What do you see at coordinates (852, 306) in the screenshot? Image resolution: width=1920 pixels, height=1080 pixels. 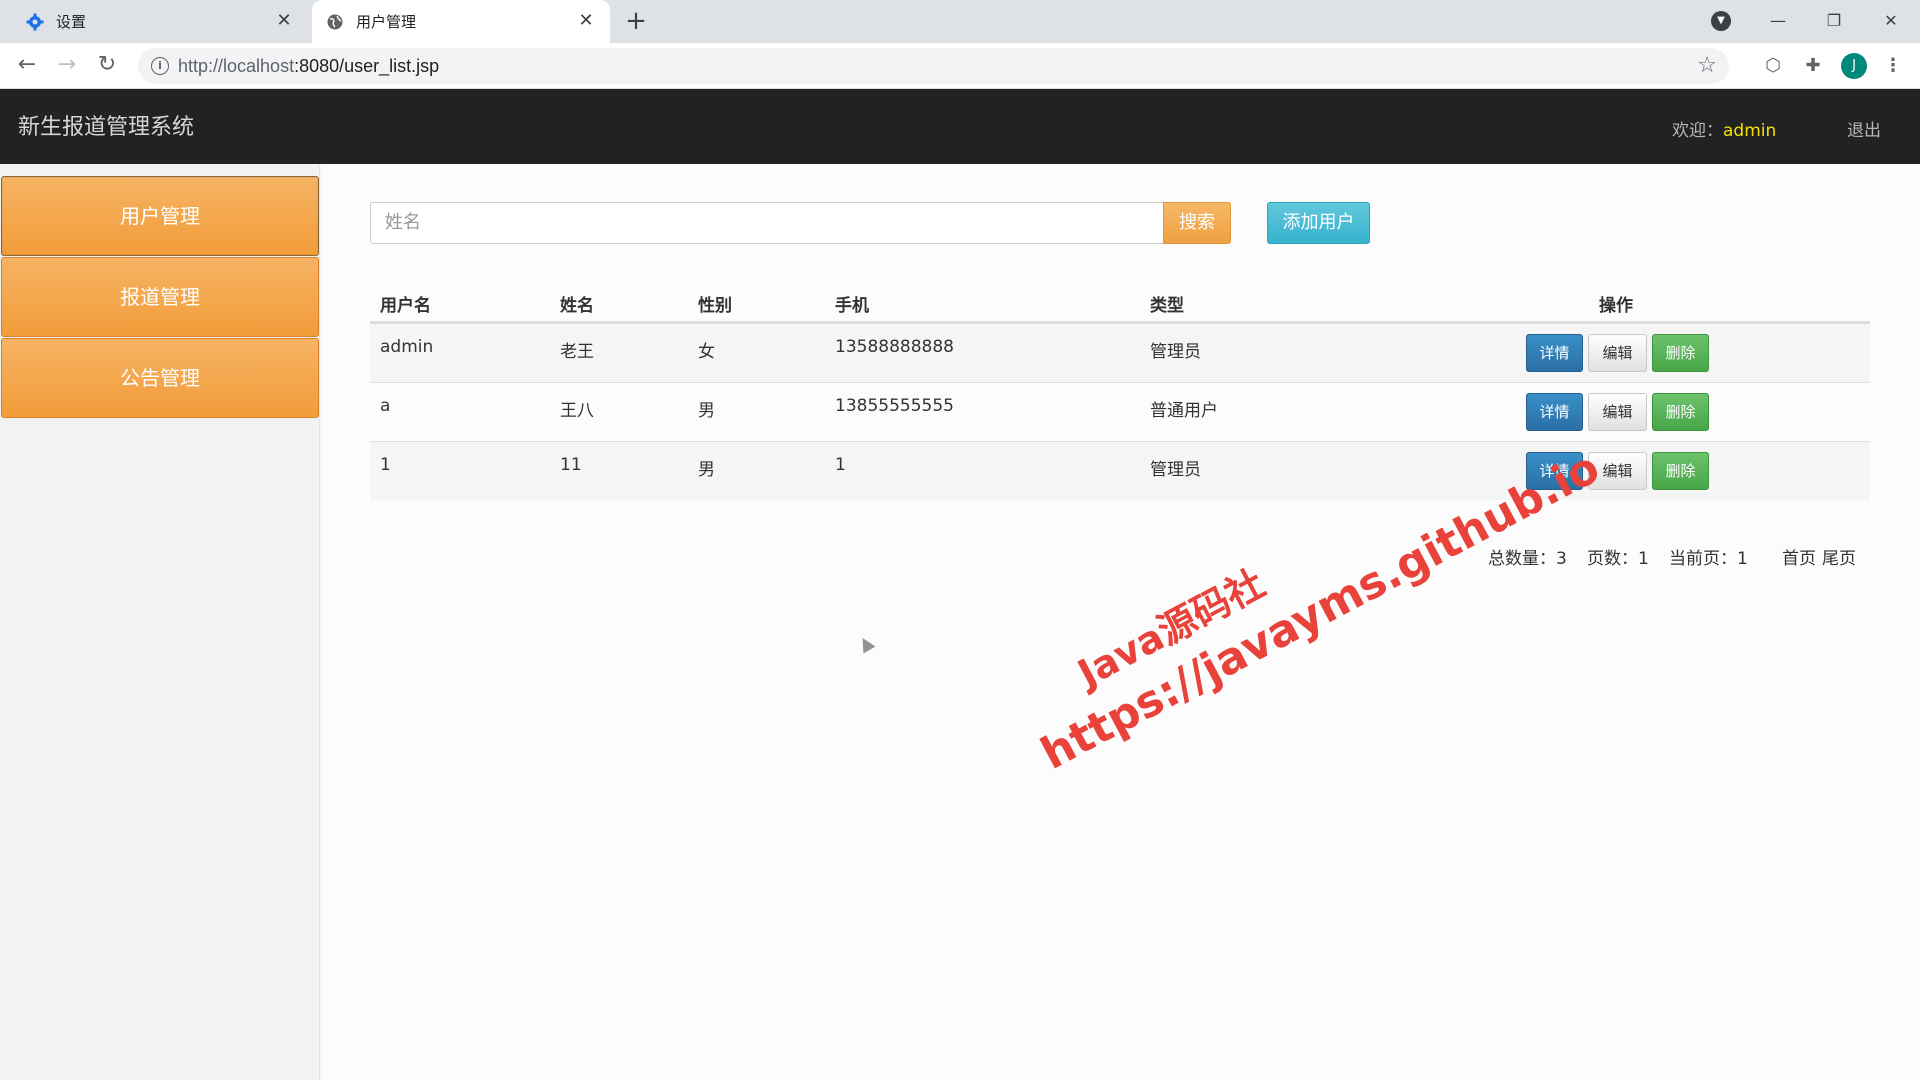 I see `column-header-phone: 手机` at bounding box center [852, 306].